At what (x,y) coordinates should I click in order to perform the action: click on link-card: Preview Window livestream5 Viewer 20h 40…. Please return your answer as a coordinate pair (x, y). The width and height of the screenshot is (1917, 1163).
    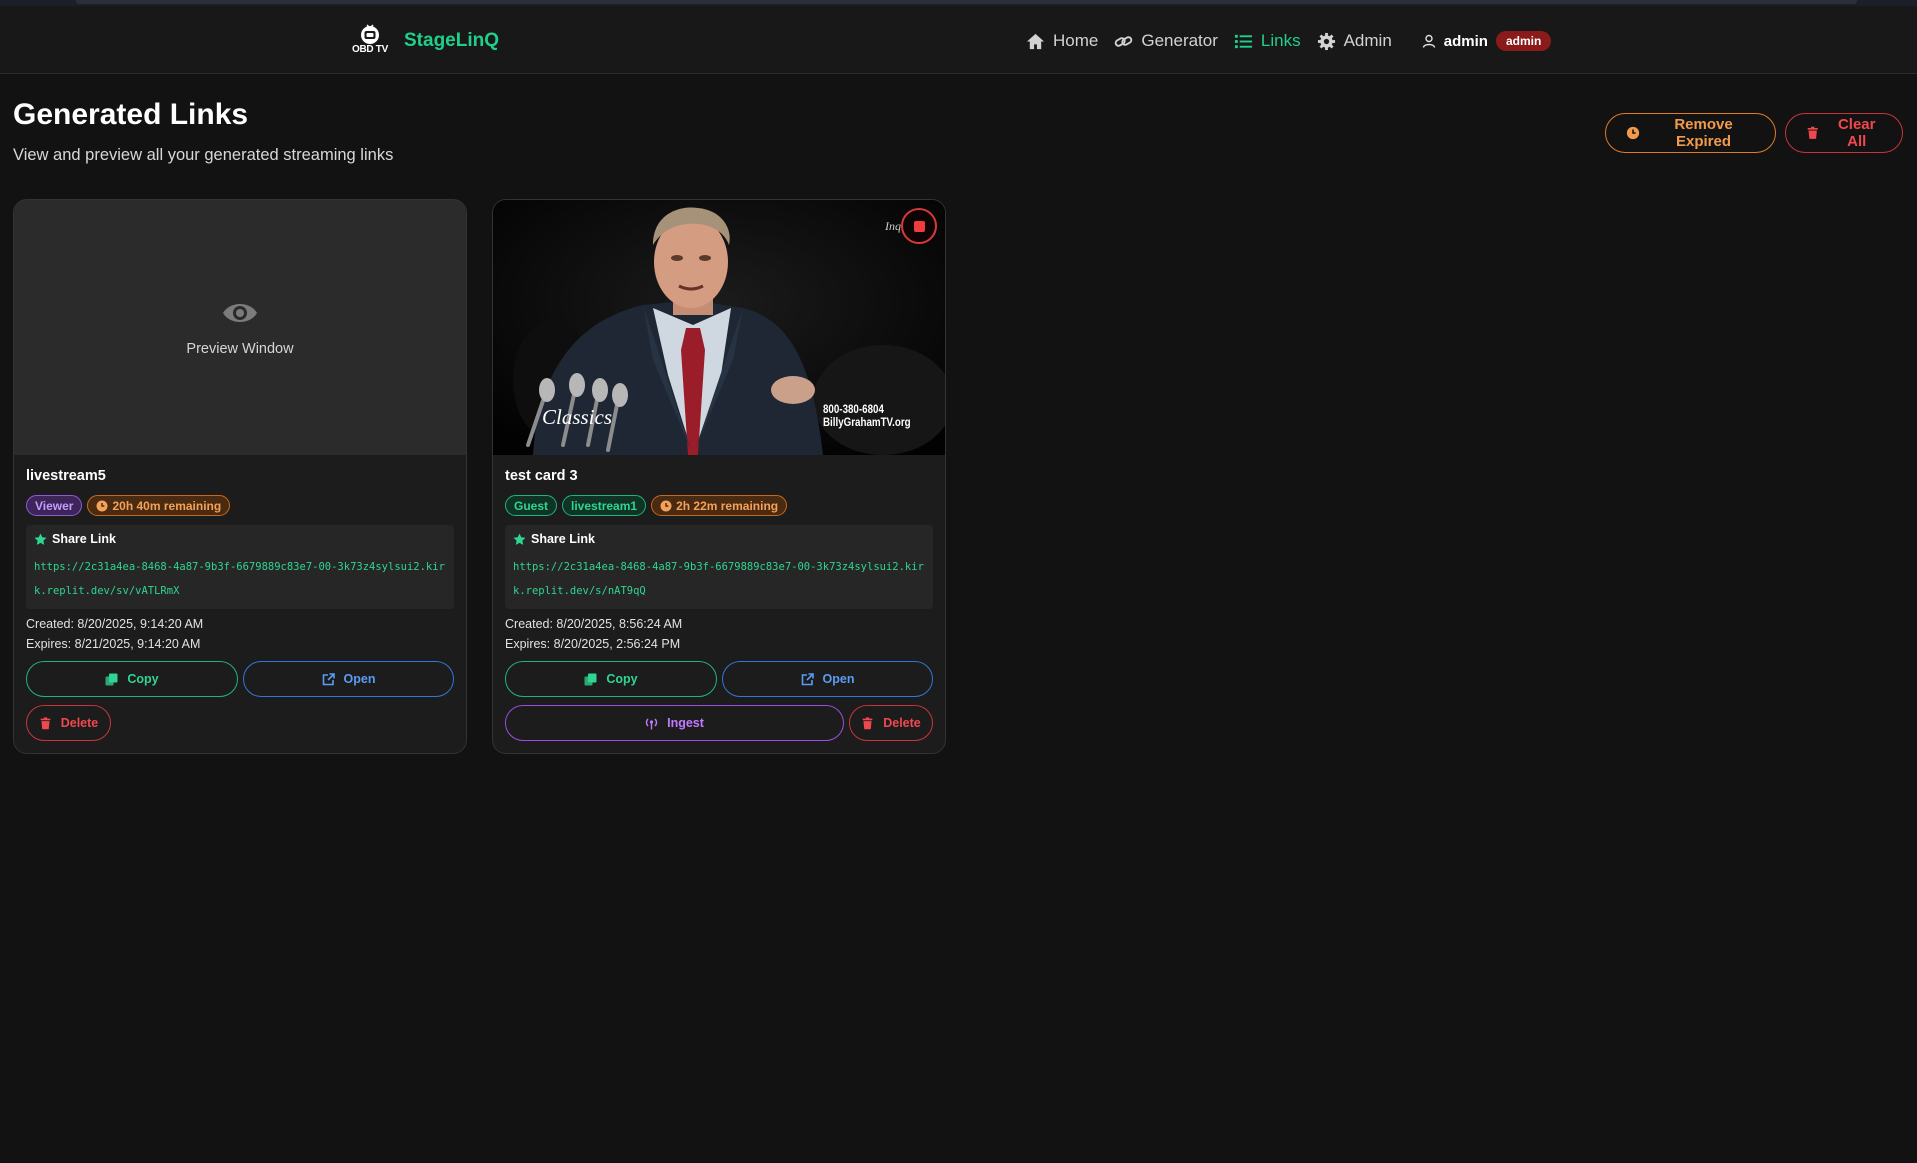
    Looking at the image, I should click on (240, 476).